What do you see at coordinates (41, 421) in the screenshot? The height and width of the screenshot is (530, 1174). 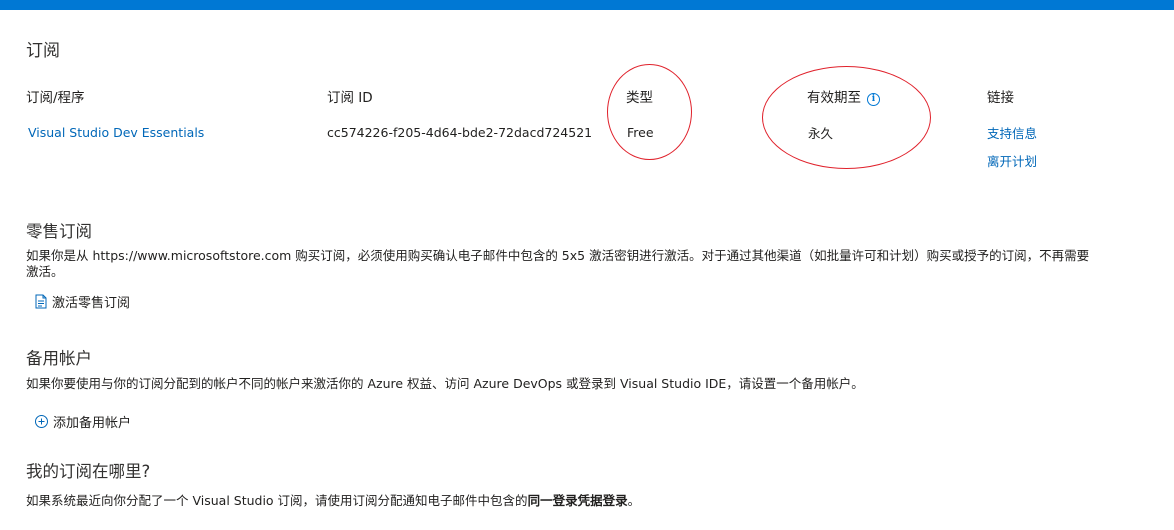 I see `add-circle-icon` at bounding box center [41, 421].